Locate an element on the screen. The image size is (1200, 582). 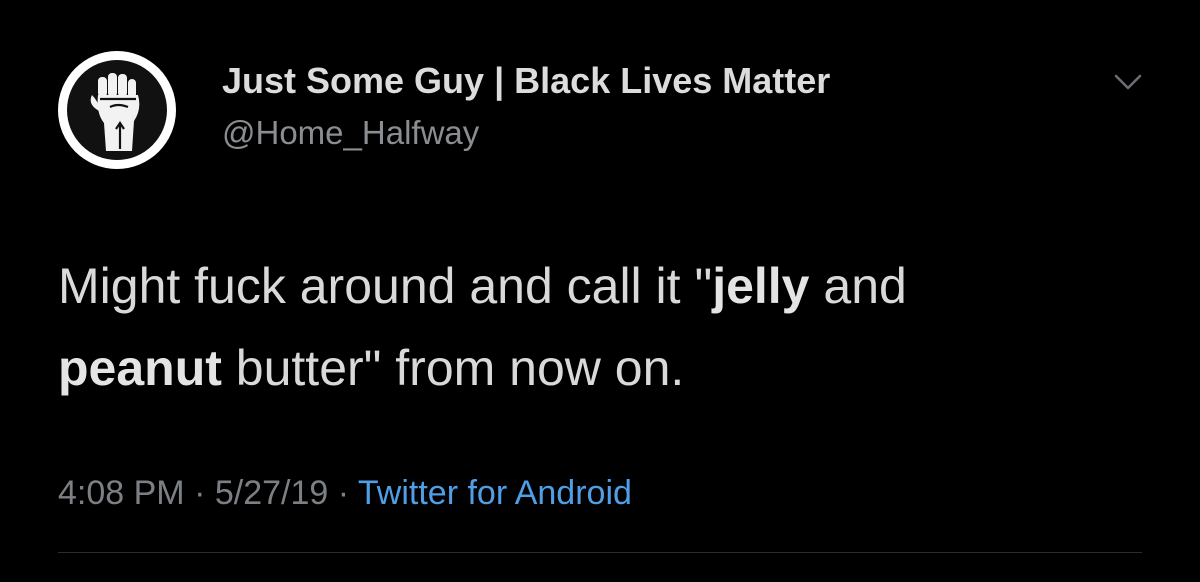
tweet-meta: 4:08 PM · 5/27/19 · Twitter for Android is located at coordinates (345, 493).